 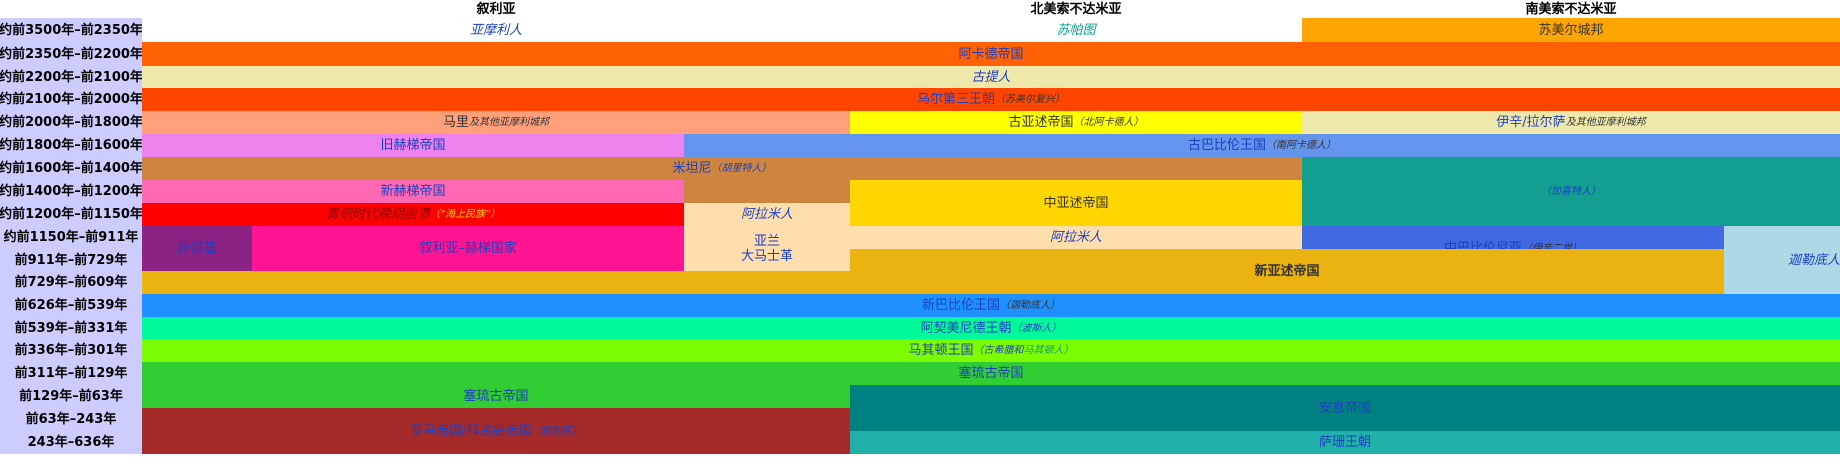 What do you see at coordinates (496, 282) in the screenshot?
I see `neo-assyria-bottom-cell` at bounding box center [496, 282].